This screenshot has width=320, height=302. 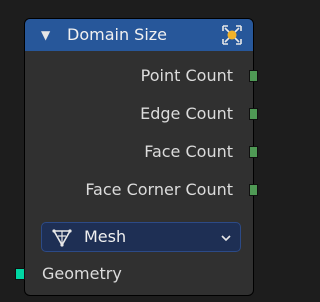 I want to click on component-dropdown: Mesh, so click(x=141, y=237).